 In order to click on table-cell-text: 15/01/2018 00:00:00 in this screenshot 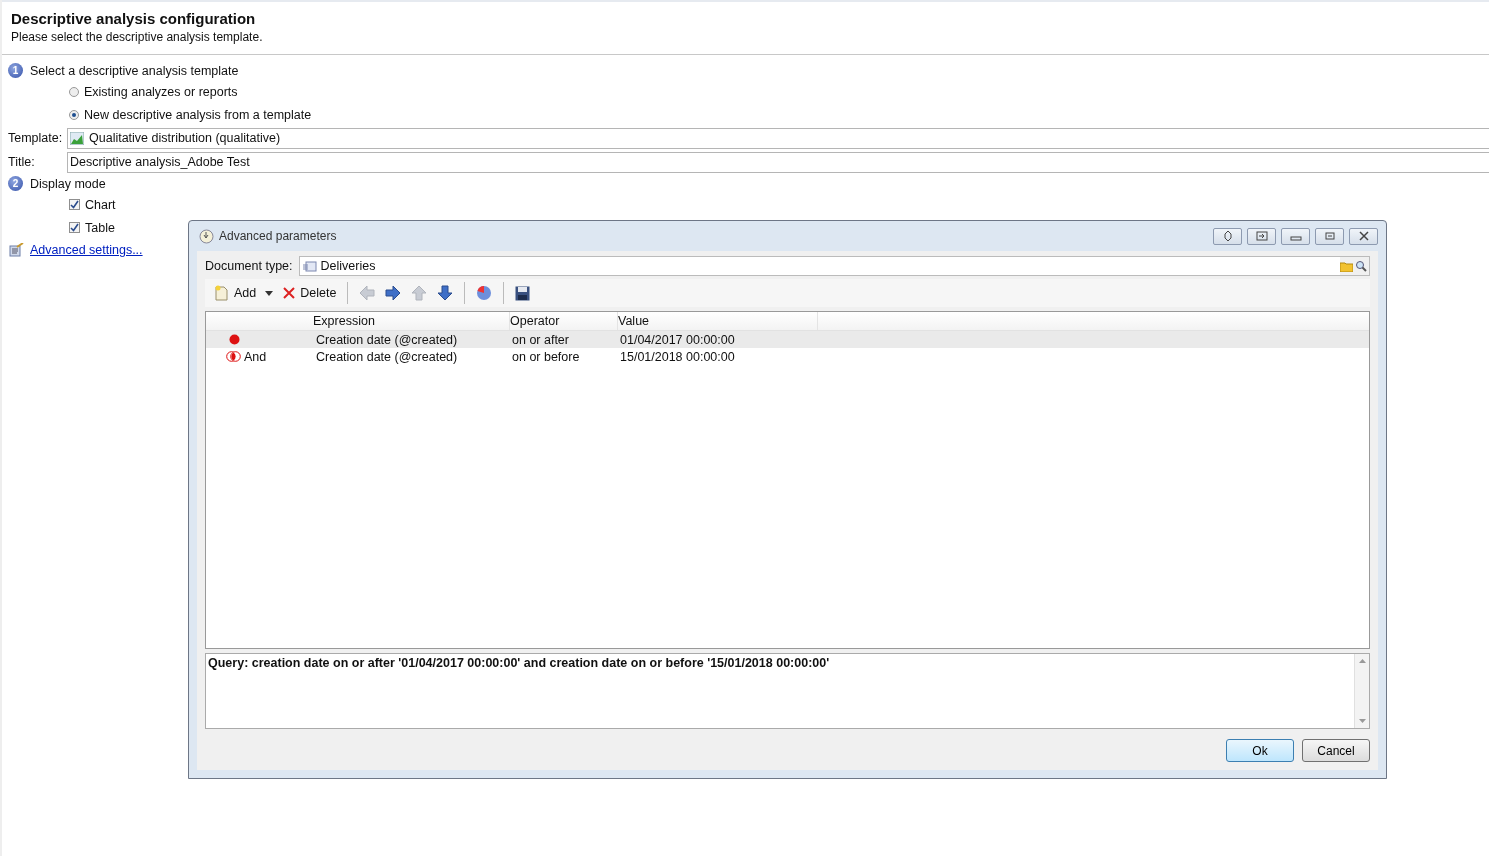, I will do `click(677, 356)`.